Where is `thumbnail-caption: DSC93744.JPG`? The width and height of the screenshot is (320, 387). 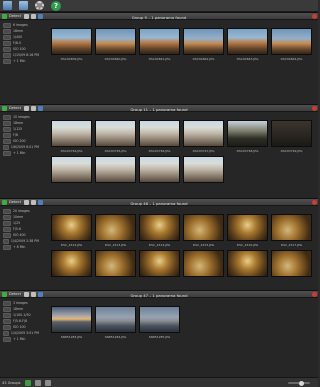 thumbnail-caption: DSC93744.JPG is located at coordinates (71, 151).